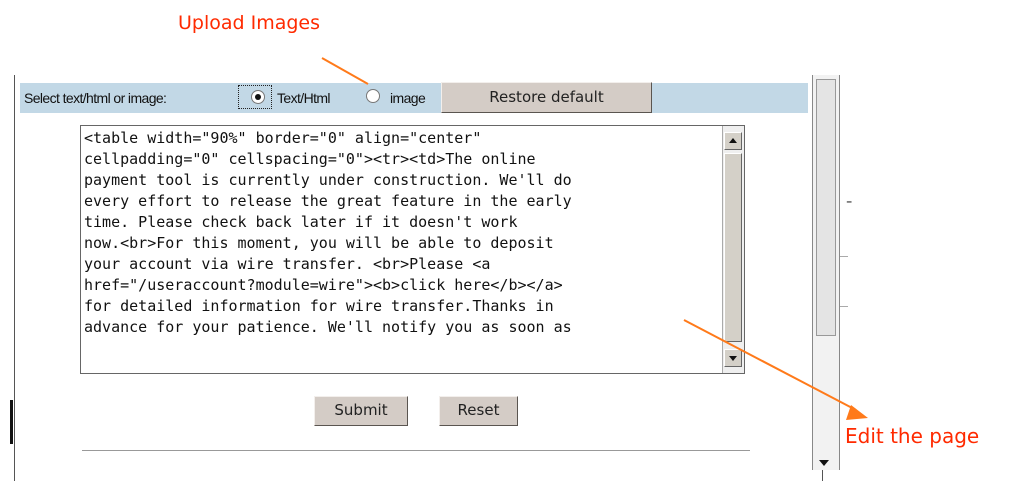 Image resolution: width=1021 pixels, height=481 pixels. What do you see at coordinates (345, 71) in the screenshot?
I see `upload-annotation-line` at bounding box center [345, 71].